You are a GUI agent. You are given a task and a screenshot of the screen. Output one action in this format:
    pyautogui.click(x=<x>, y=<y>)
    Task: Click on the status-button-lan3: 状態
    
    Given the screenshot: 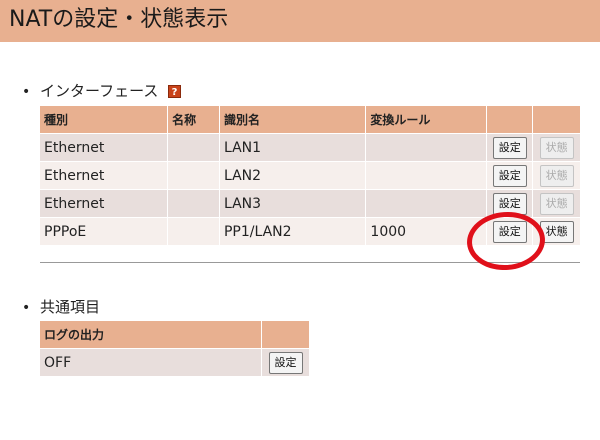 What is the action you would take?
    pyautogui.click(x=556, y=203)
    